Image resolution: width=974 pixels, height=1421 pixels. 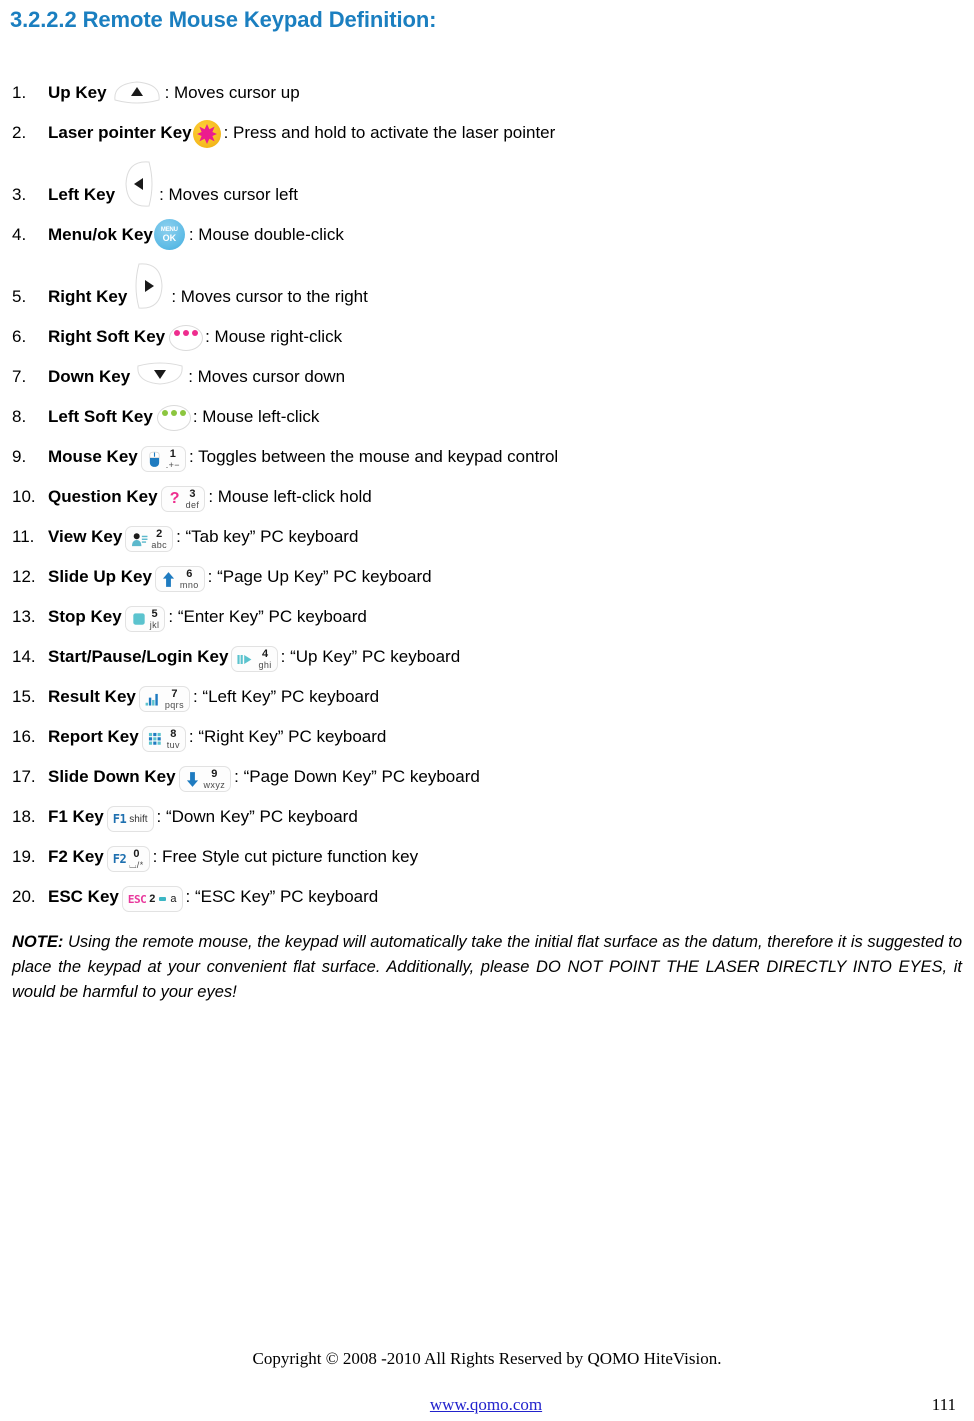 What do you see at coordinates (24, 576) in the screenshot?
I see `list-item-number: 12.` at bounding box center [24, 576].